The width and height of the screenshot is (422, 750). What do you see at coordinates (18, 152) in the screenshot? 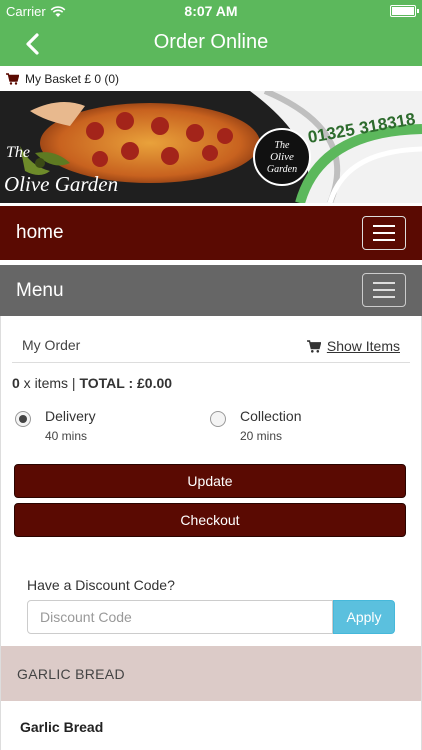
I see `banner-brand-the: The` at bounding box center [18, 152].